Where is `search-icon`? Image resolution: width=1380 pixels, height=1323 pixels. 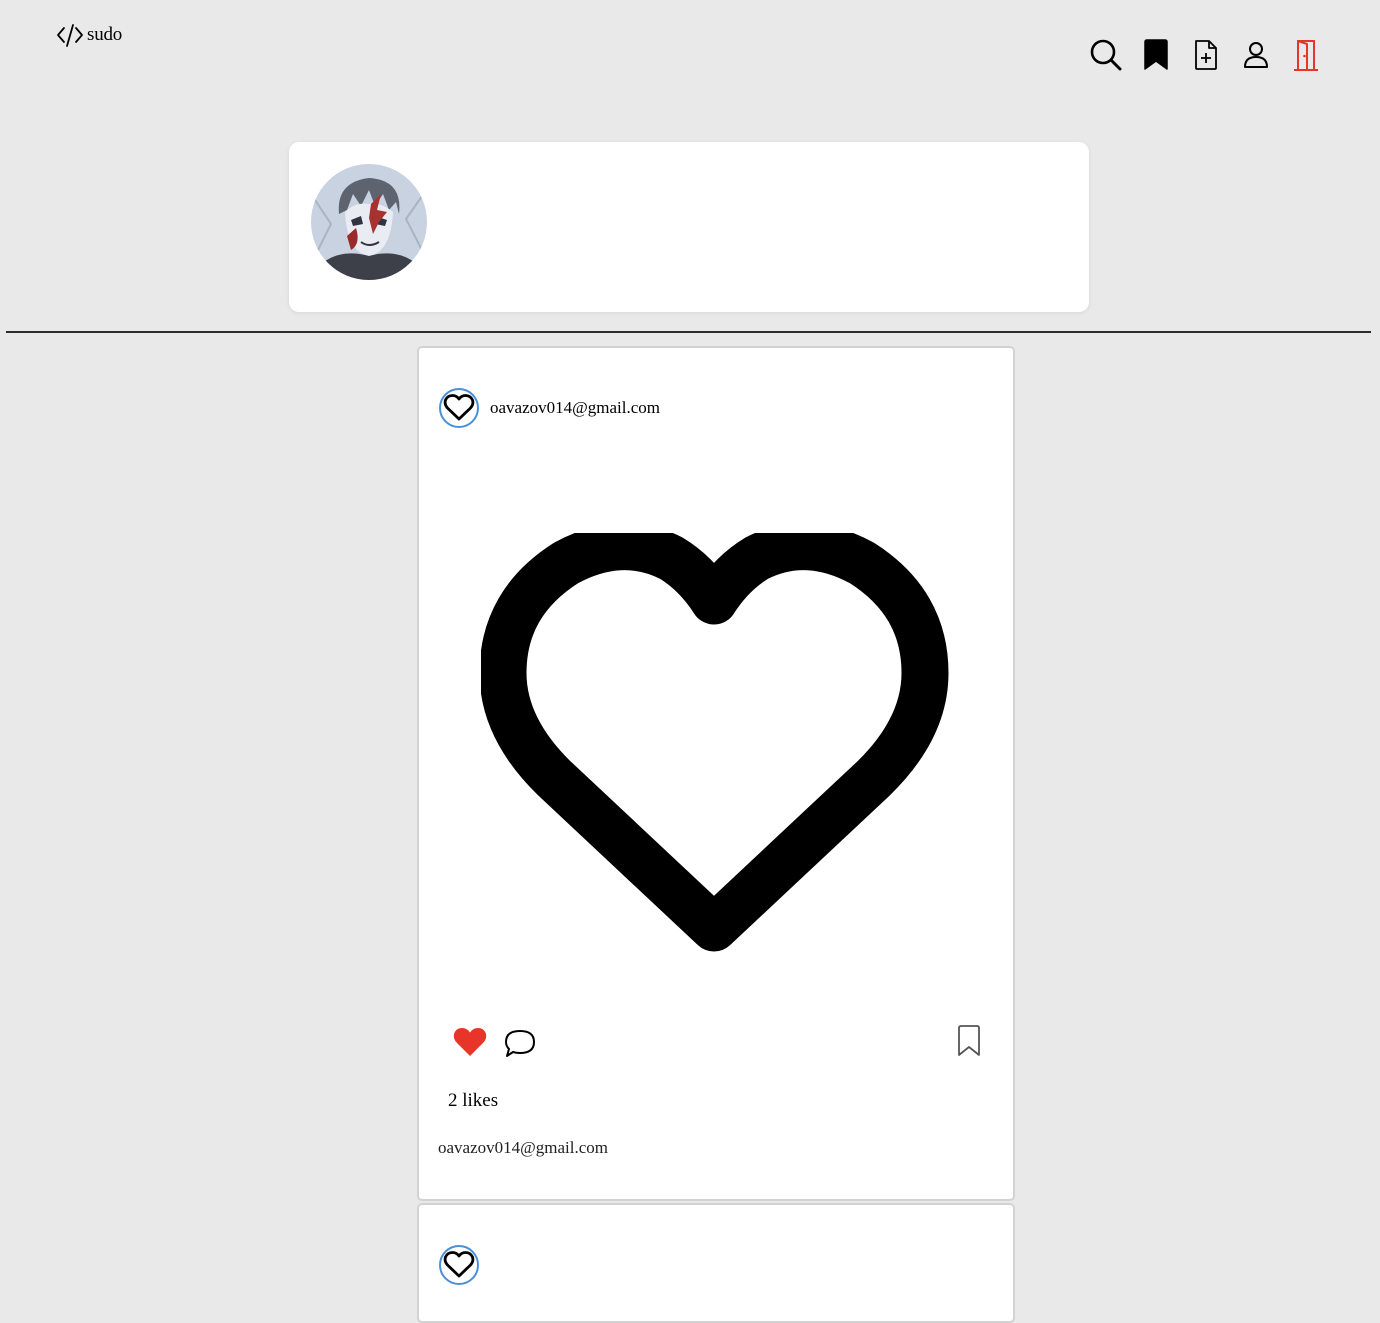
search-icon is located at coordinates (1106, 55).